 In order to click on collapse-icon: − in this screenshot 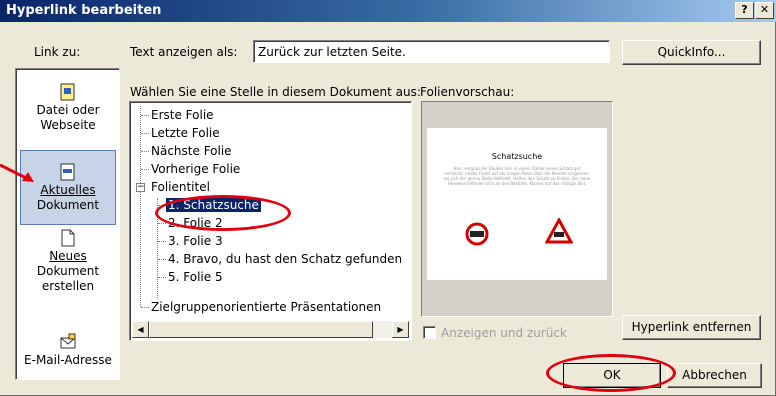, I will do `click(140, 187)`.